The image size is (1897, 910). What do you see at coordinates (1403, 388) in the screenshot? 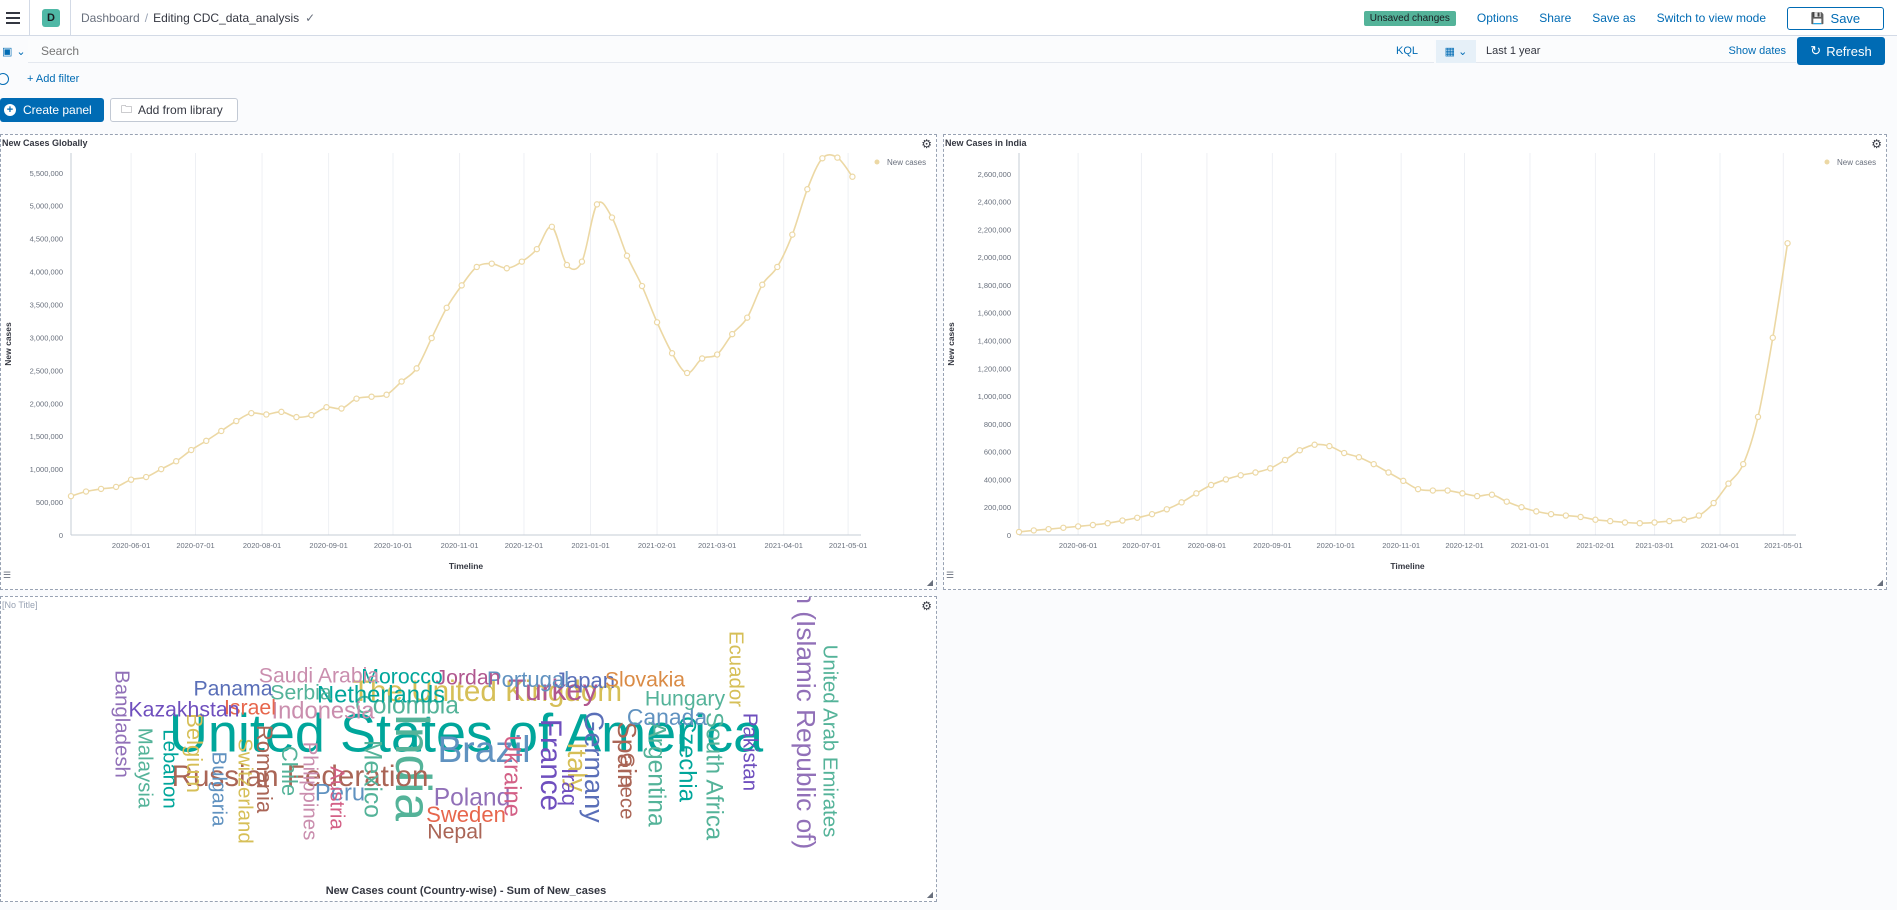
I see `series-line` at bounding box center [1403, 388].